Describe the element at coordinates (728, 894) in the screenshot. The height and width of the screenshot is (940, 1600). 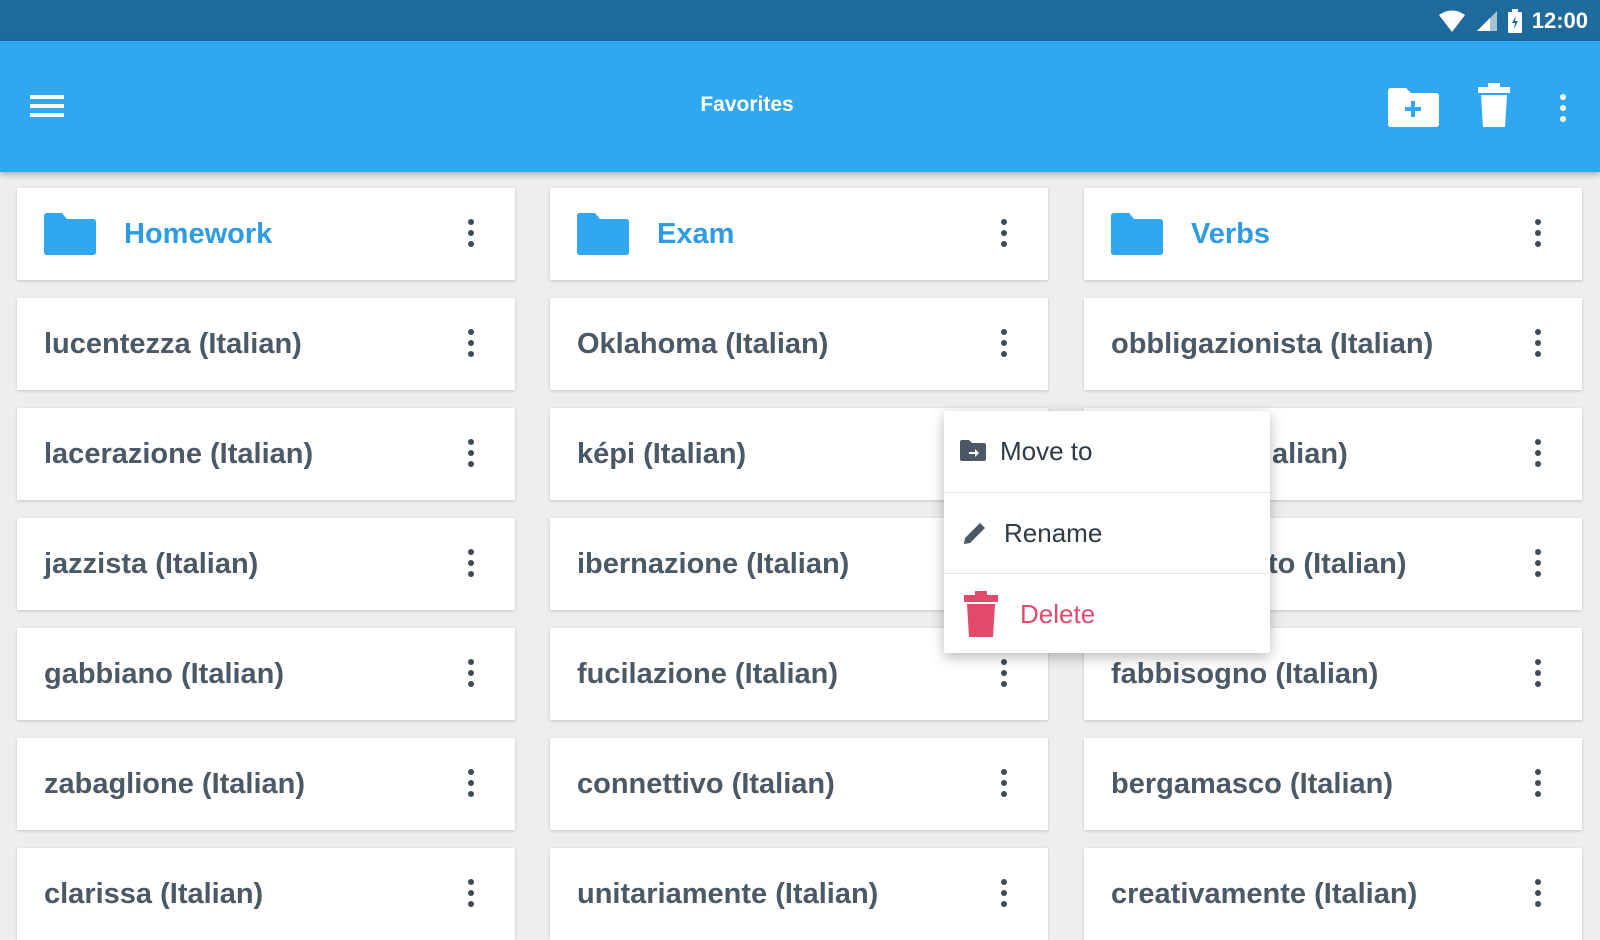
I see `word-label: unitariamente (Italian)` at that location.